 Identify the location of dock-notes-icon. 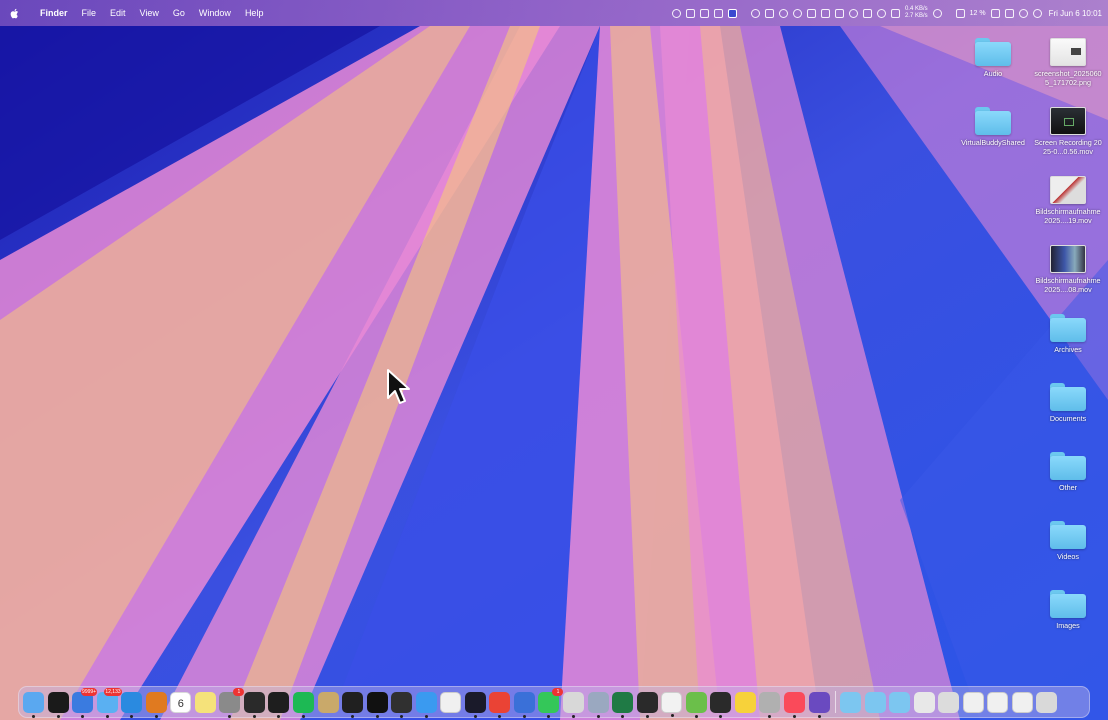
(205, 702).